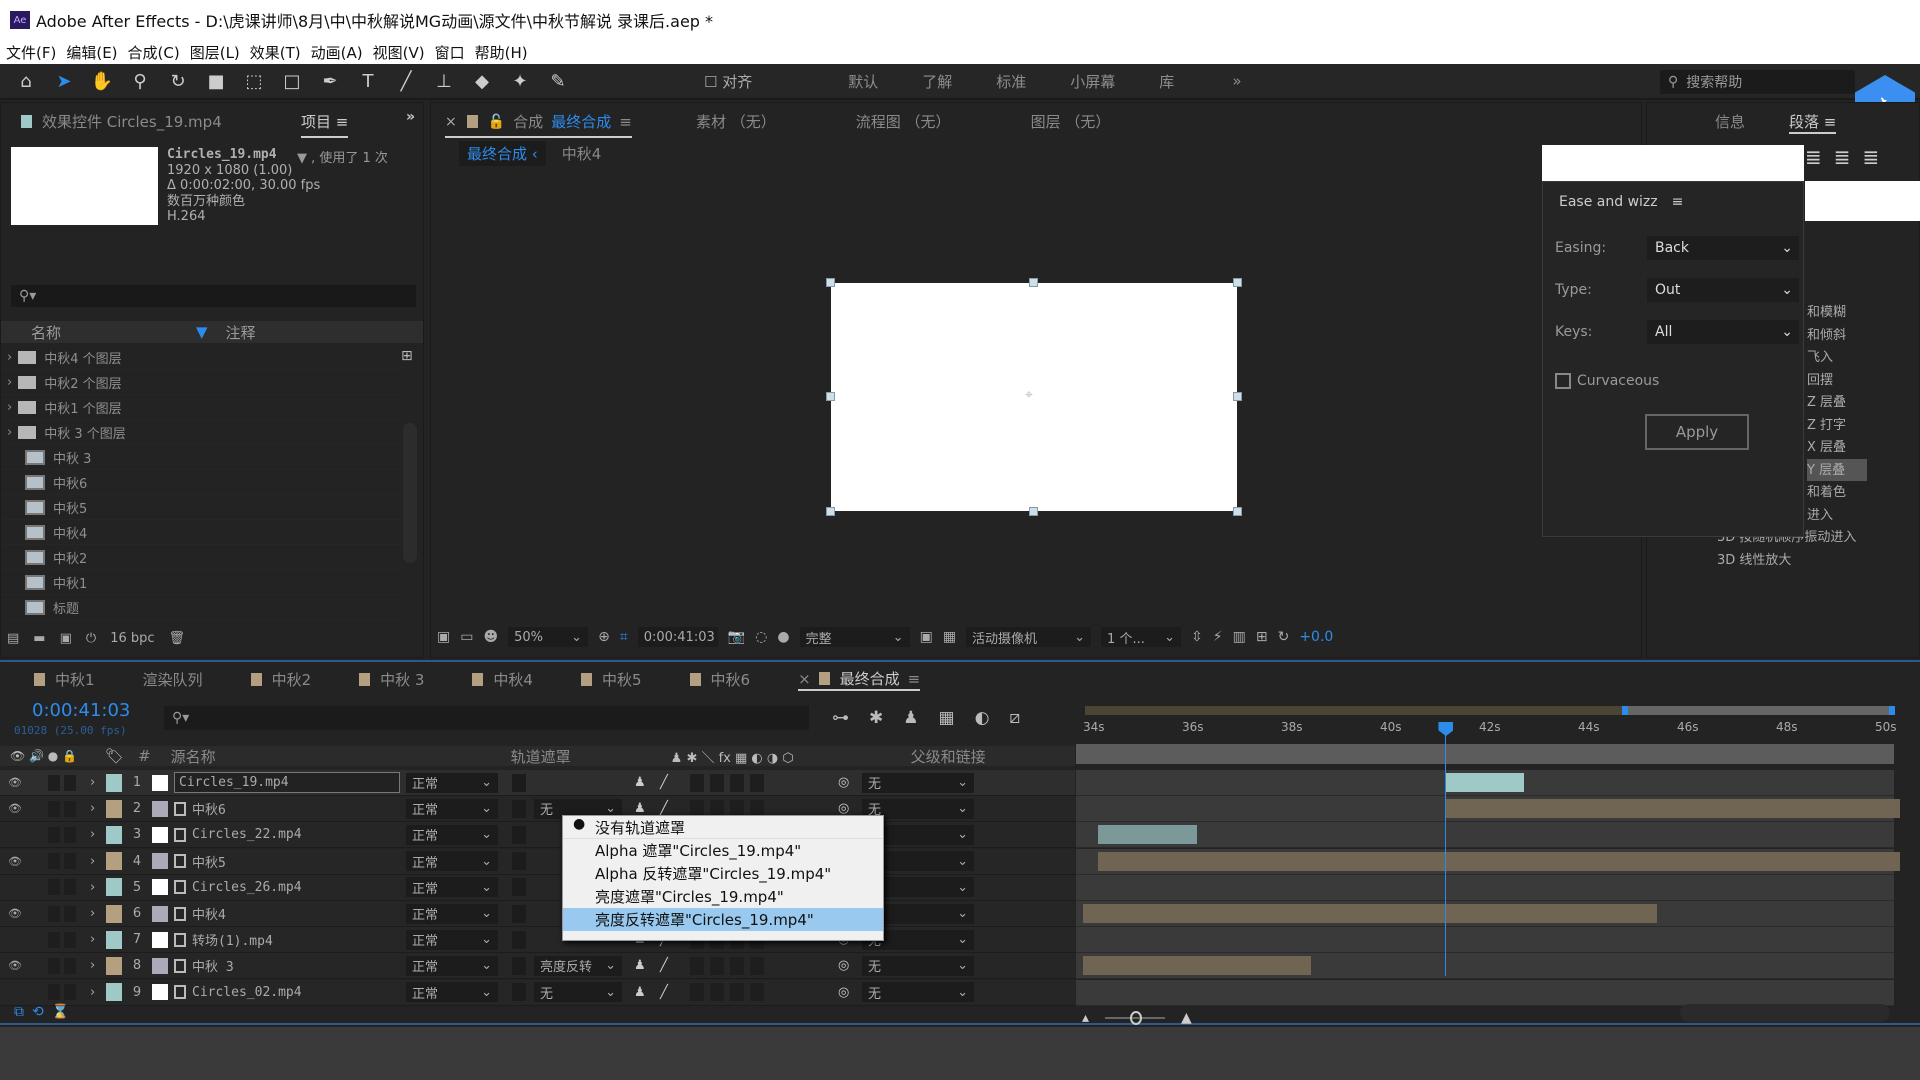  I want to click on column-name: 名称, so click(113, 332).